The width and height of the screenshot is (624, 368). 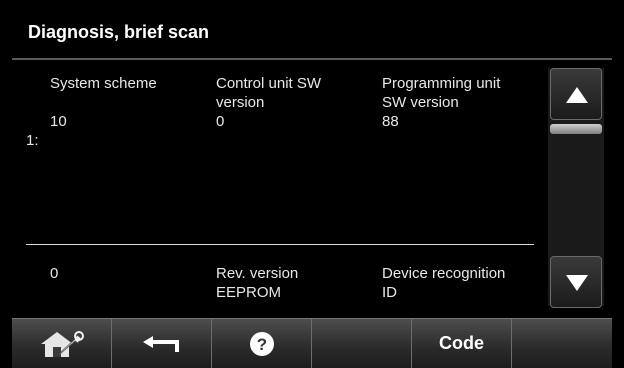 I want to click on bottom-toolbar: ? Code, so click(x=312, y=343).